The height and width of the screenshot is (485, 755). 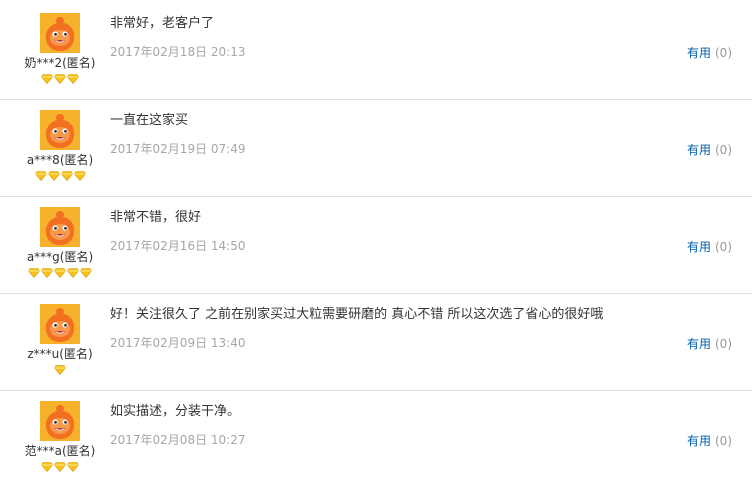 What do you see at coordinates (178, 440) in the screenshot?
I see `review-date: 2017年02月08日 10:27` at bounding box center [178, 440].